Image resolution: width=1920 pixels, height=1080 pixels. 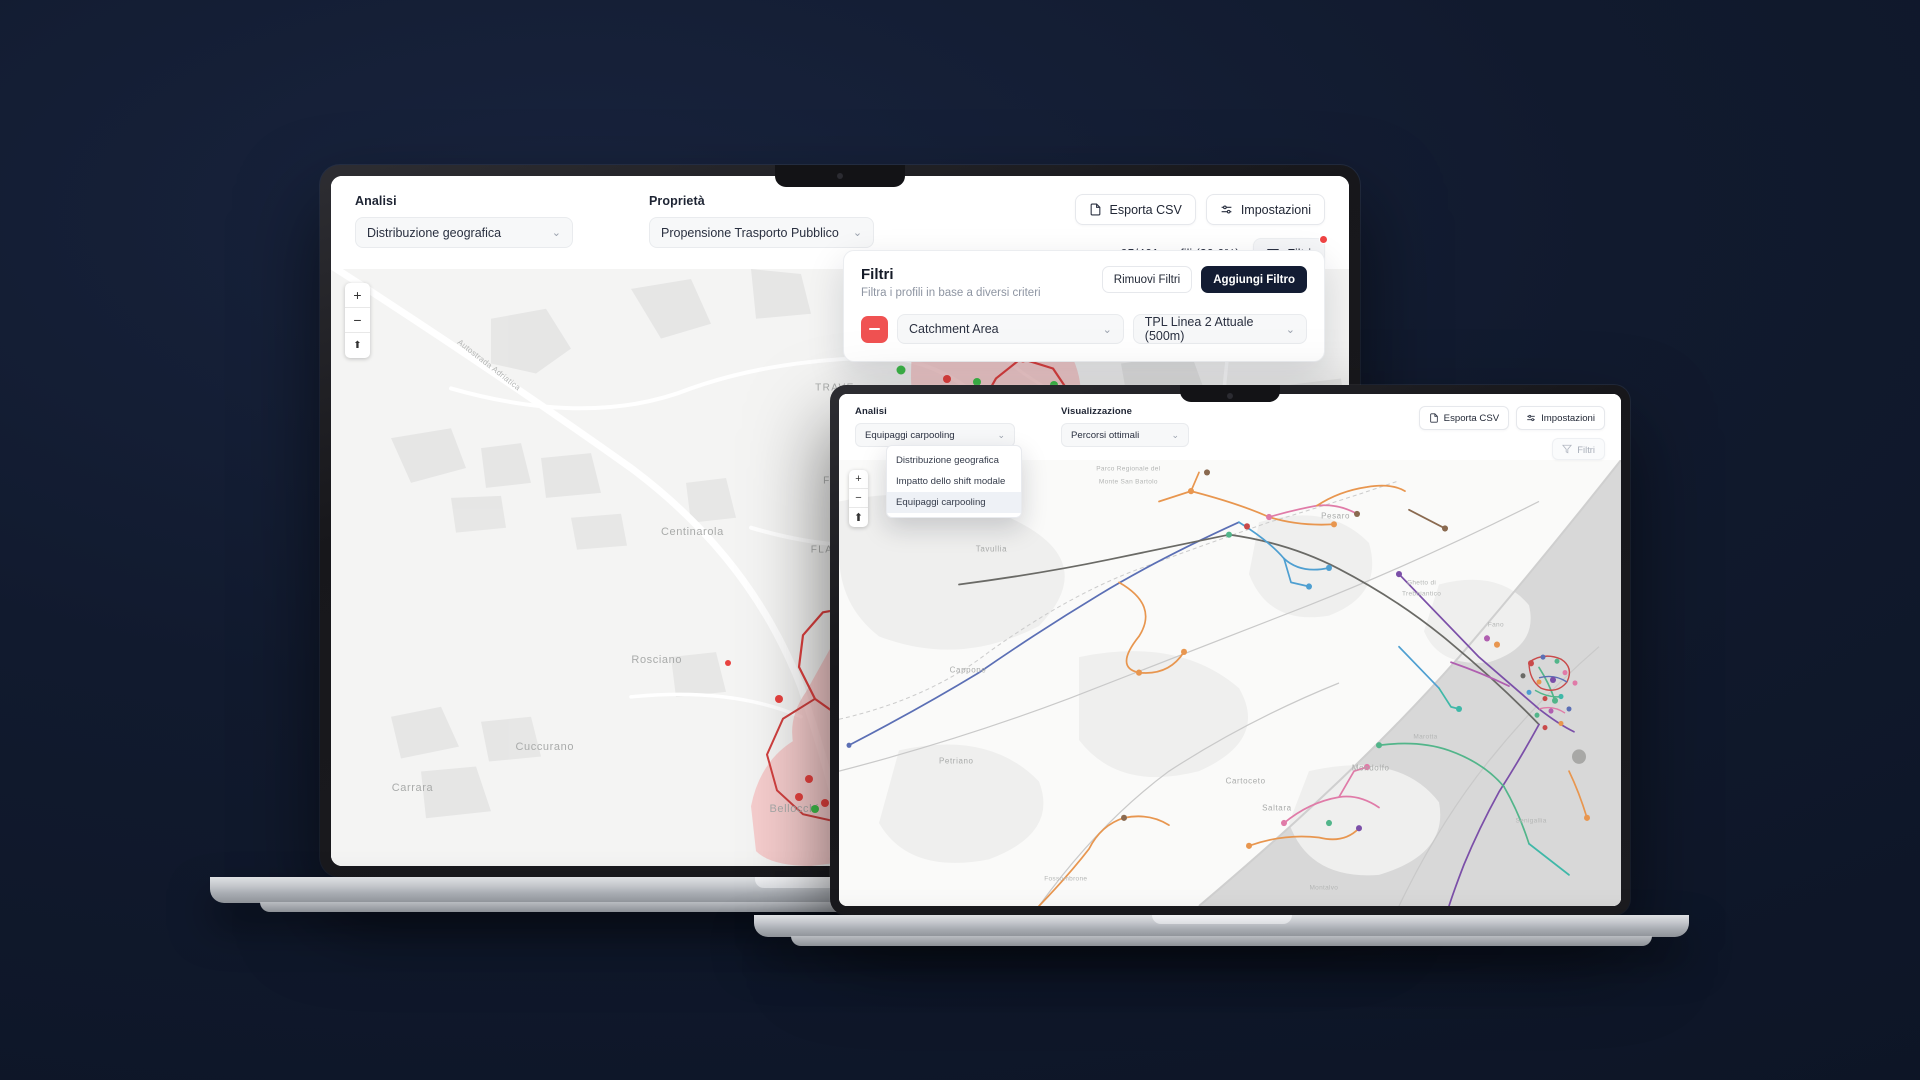 I want to click on map-zoom-controls-2: + − ⬆, so click(x=858, y=498).